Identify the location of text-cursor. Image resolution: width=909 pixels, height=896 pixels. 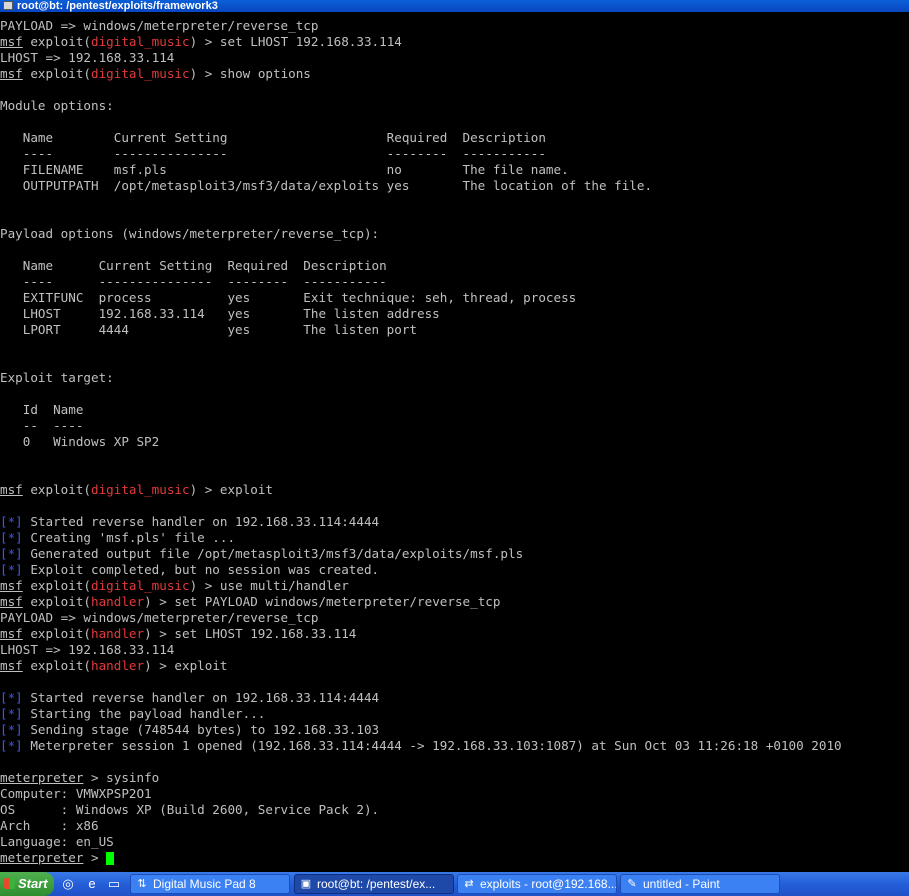
(110, 858).